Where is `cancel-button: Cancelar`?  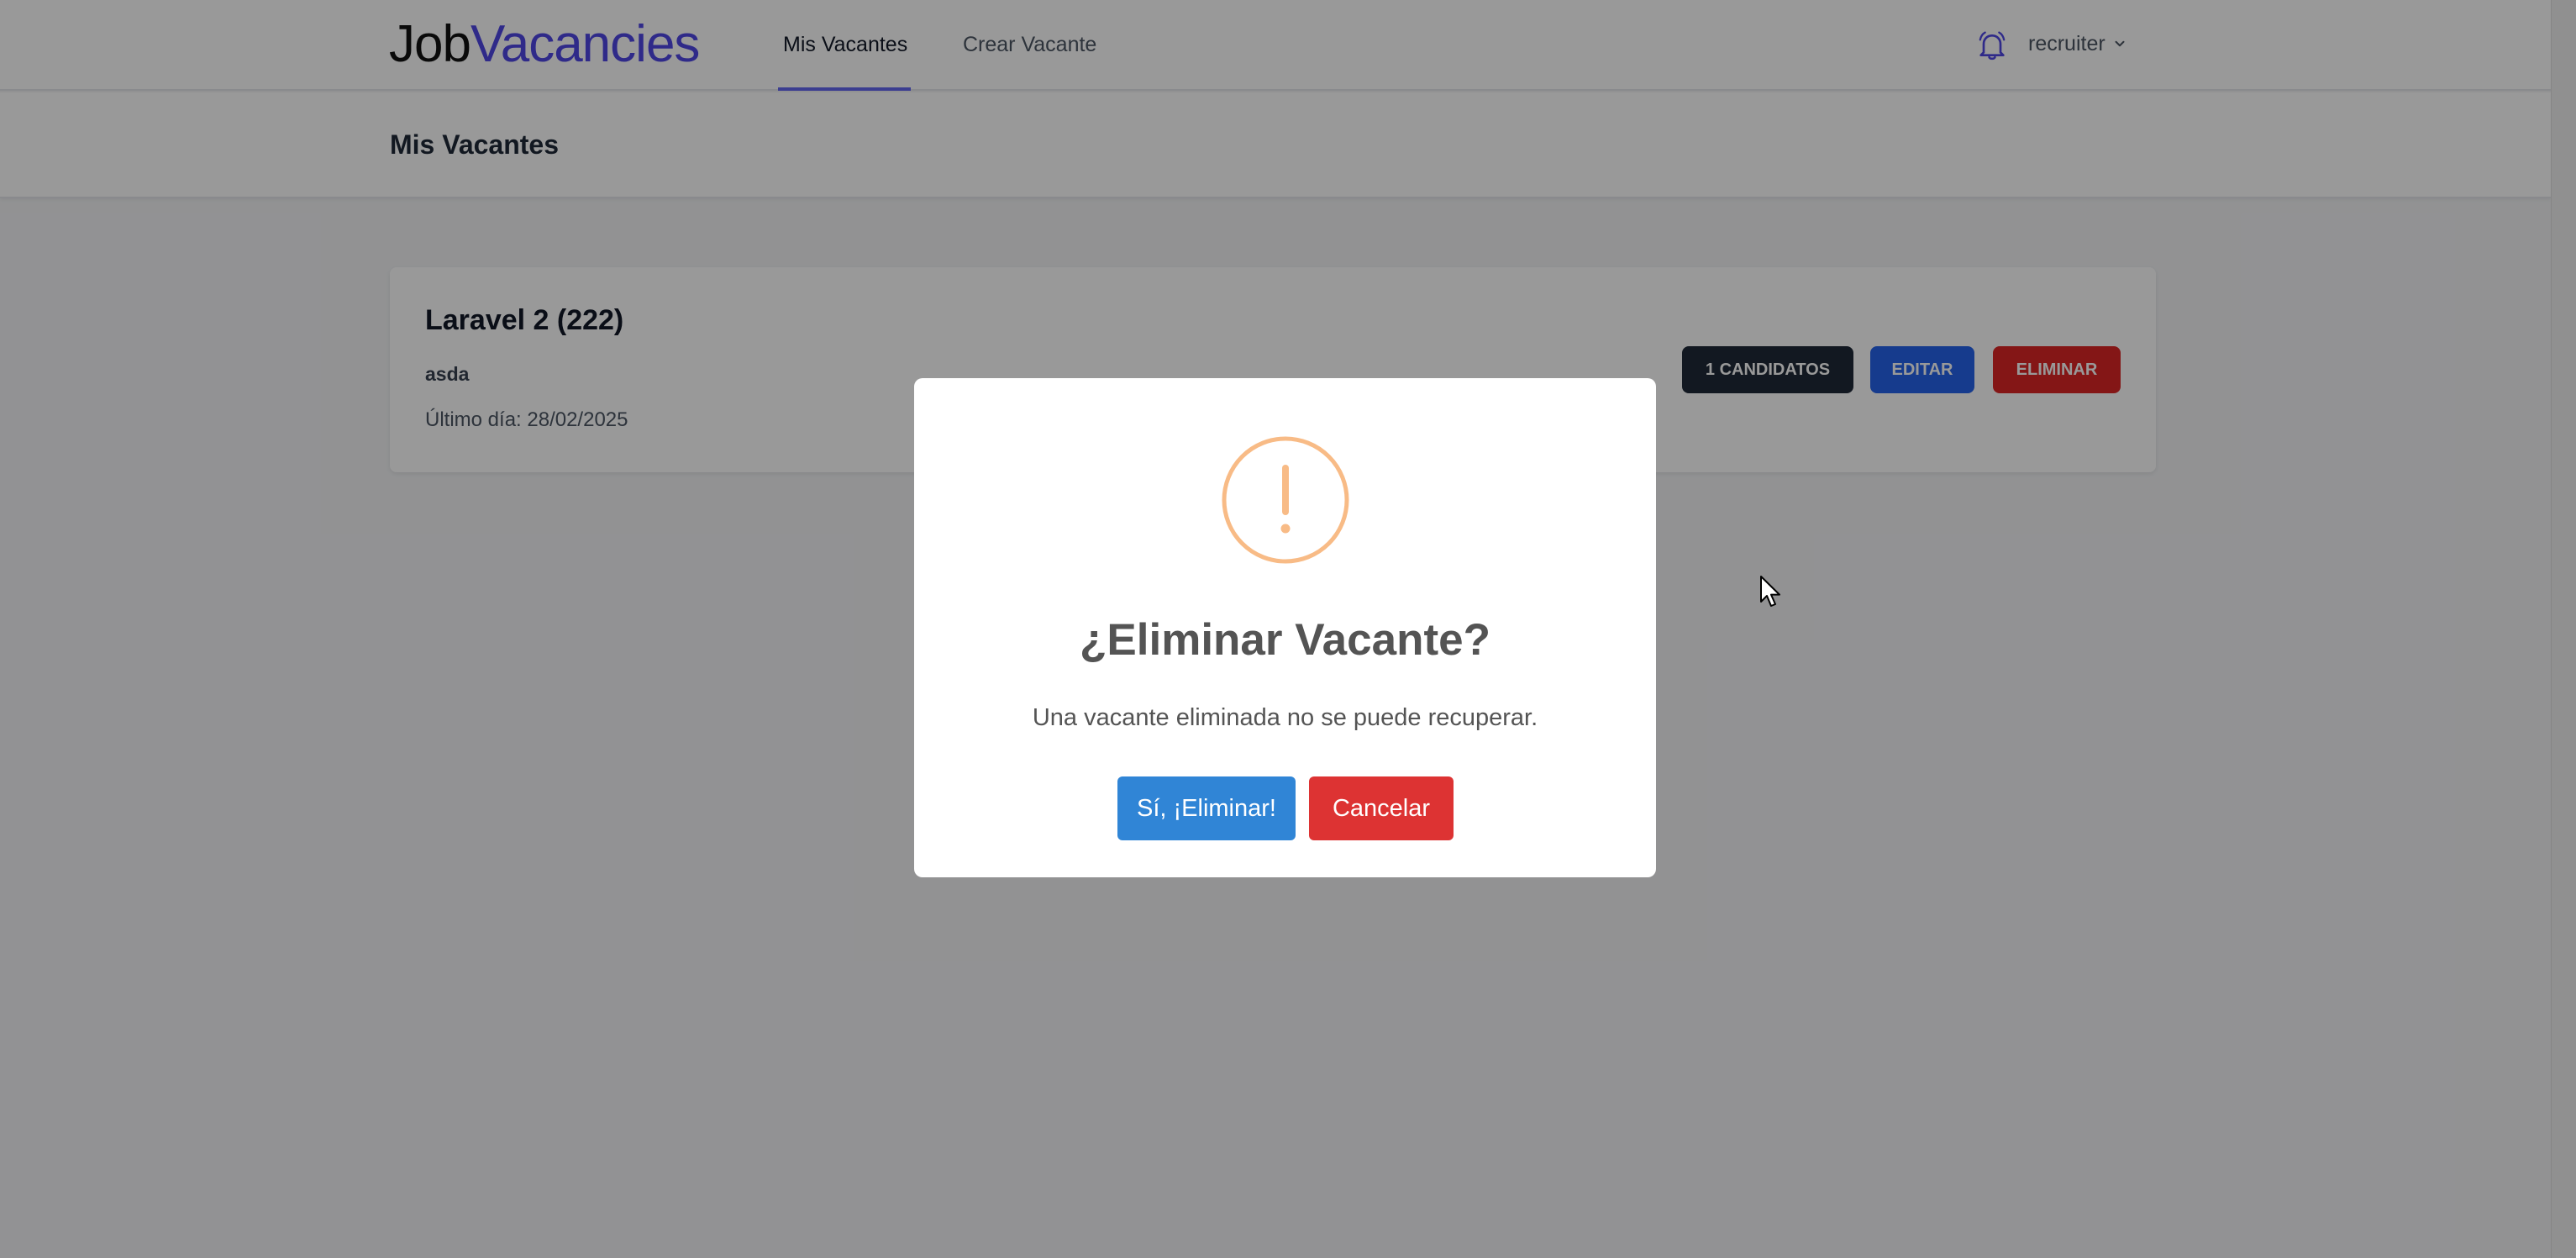 cancel-button: Cancelar is located at coordinates (1381, 808).